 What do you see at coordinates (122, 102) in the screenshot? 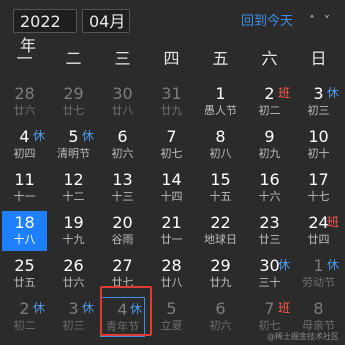
I see `day-cell: 30 廿八` at bounding box center [122, 102].